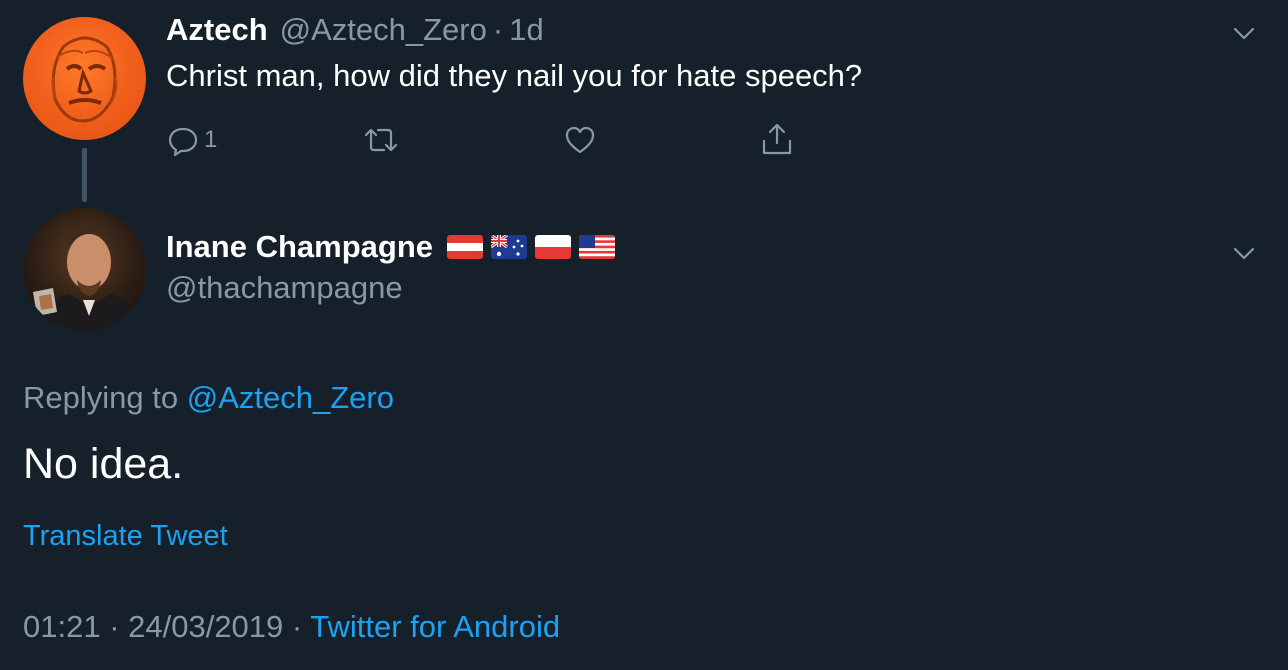 This screenshot has width=1288, height=670. I want to click on like-button, so click(580, 140).